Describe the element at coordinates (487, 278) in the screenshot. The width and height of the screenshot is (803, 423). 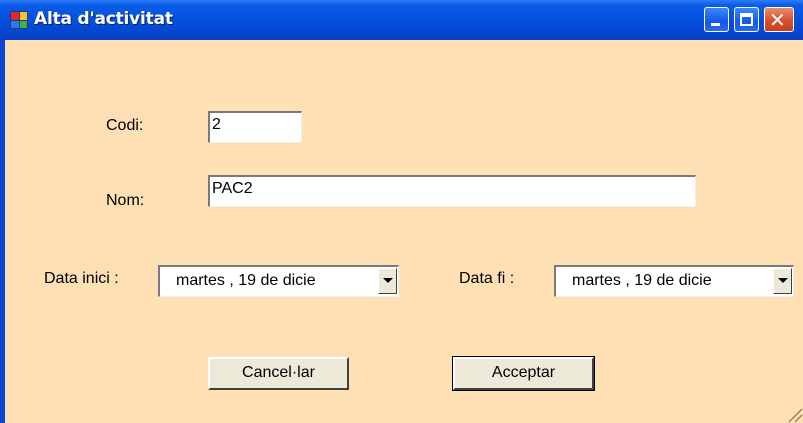
I see `data-fi-label: Data fi :` at that location.